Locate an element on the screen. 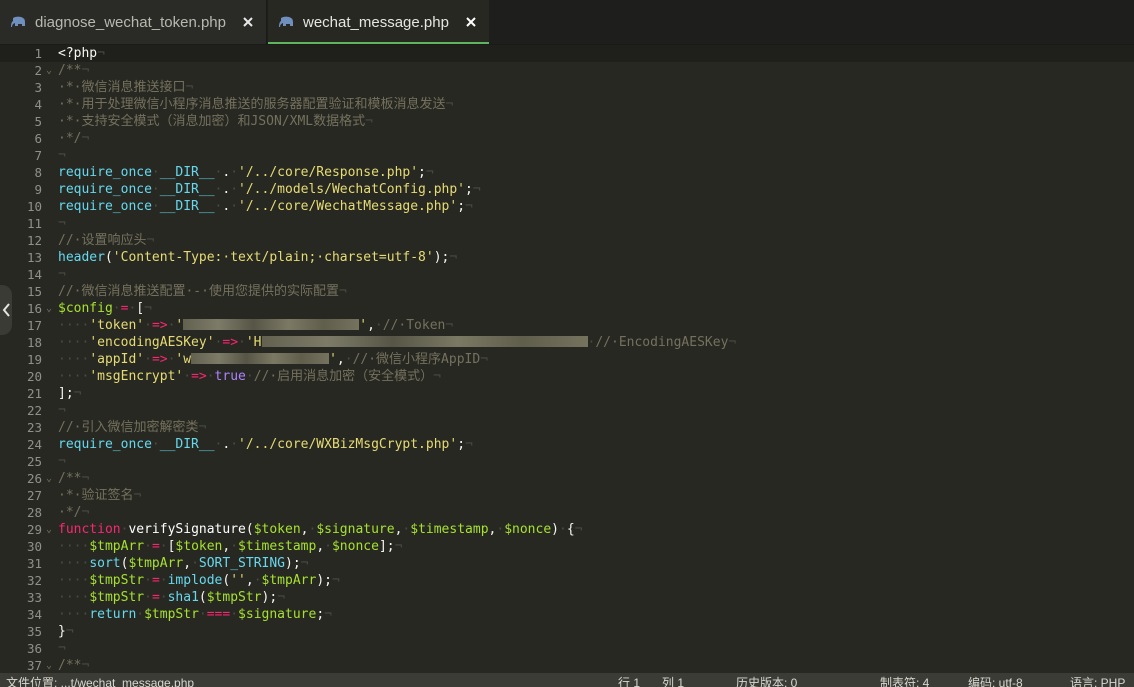 This screenshot has height=687, width=1134. code-line: 32 ····$tmpStr·=·implode('',·$tmpArr);¬ is located at coordinates (567, 580).